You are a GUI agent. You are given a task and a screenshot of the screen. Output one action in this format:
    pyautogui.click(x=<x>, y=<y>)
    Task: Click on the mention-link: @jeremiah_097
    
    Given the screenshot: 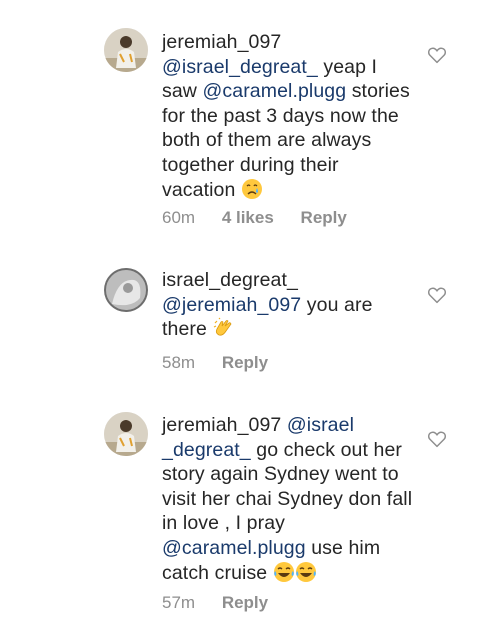 What is the action you would take?
    pyautogui.click(x=231, y=305)
    